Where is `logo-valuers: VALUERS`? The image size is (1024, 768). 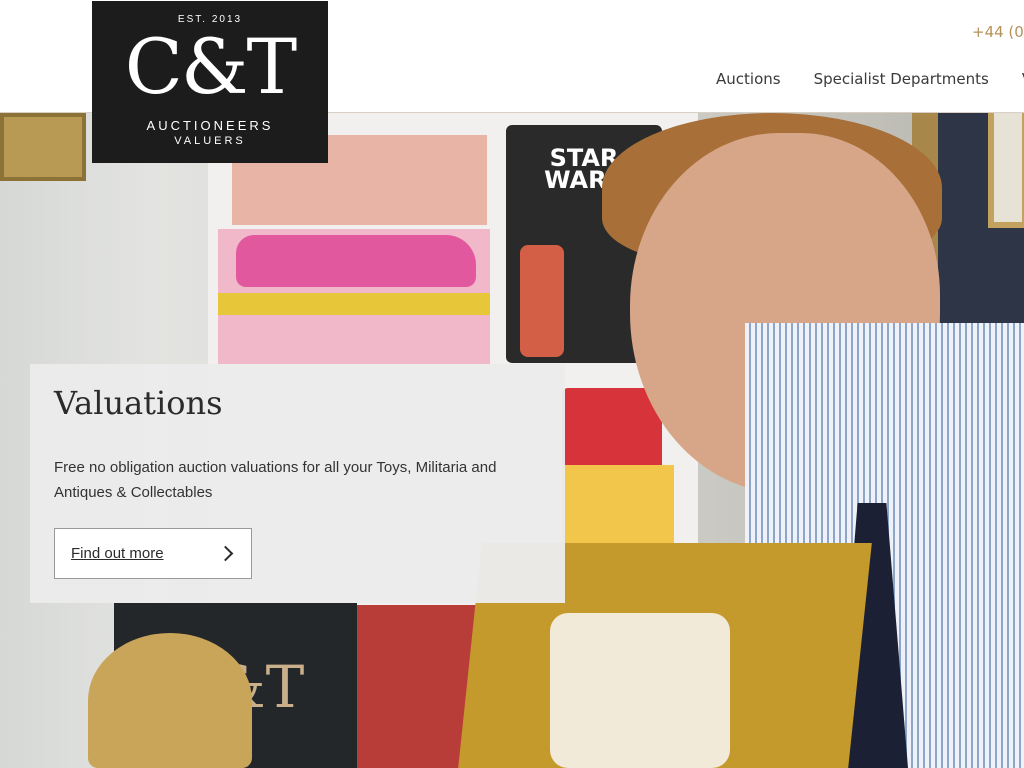
logo-valuers: VALUERS is located at coordinates (210, 141).